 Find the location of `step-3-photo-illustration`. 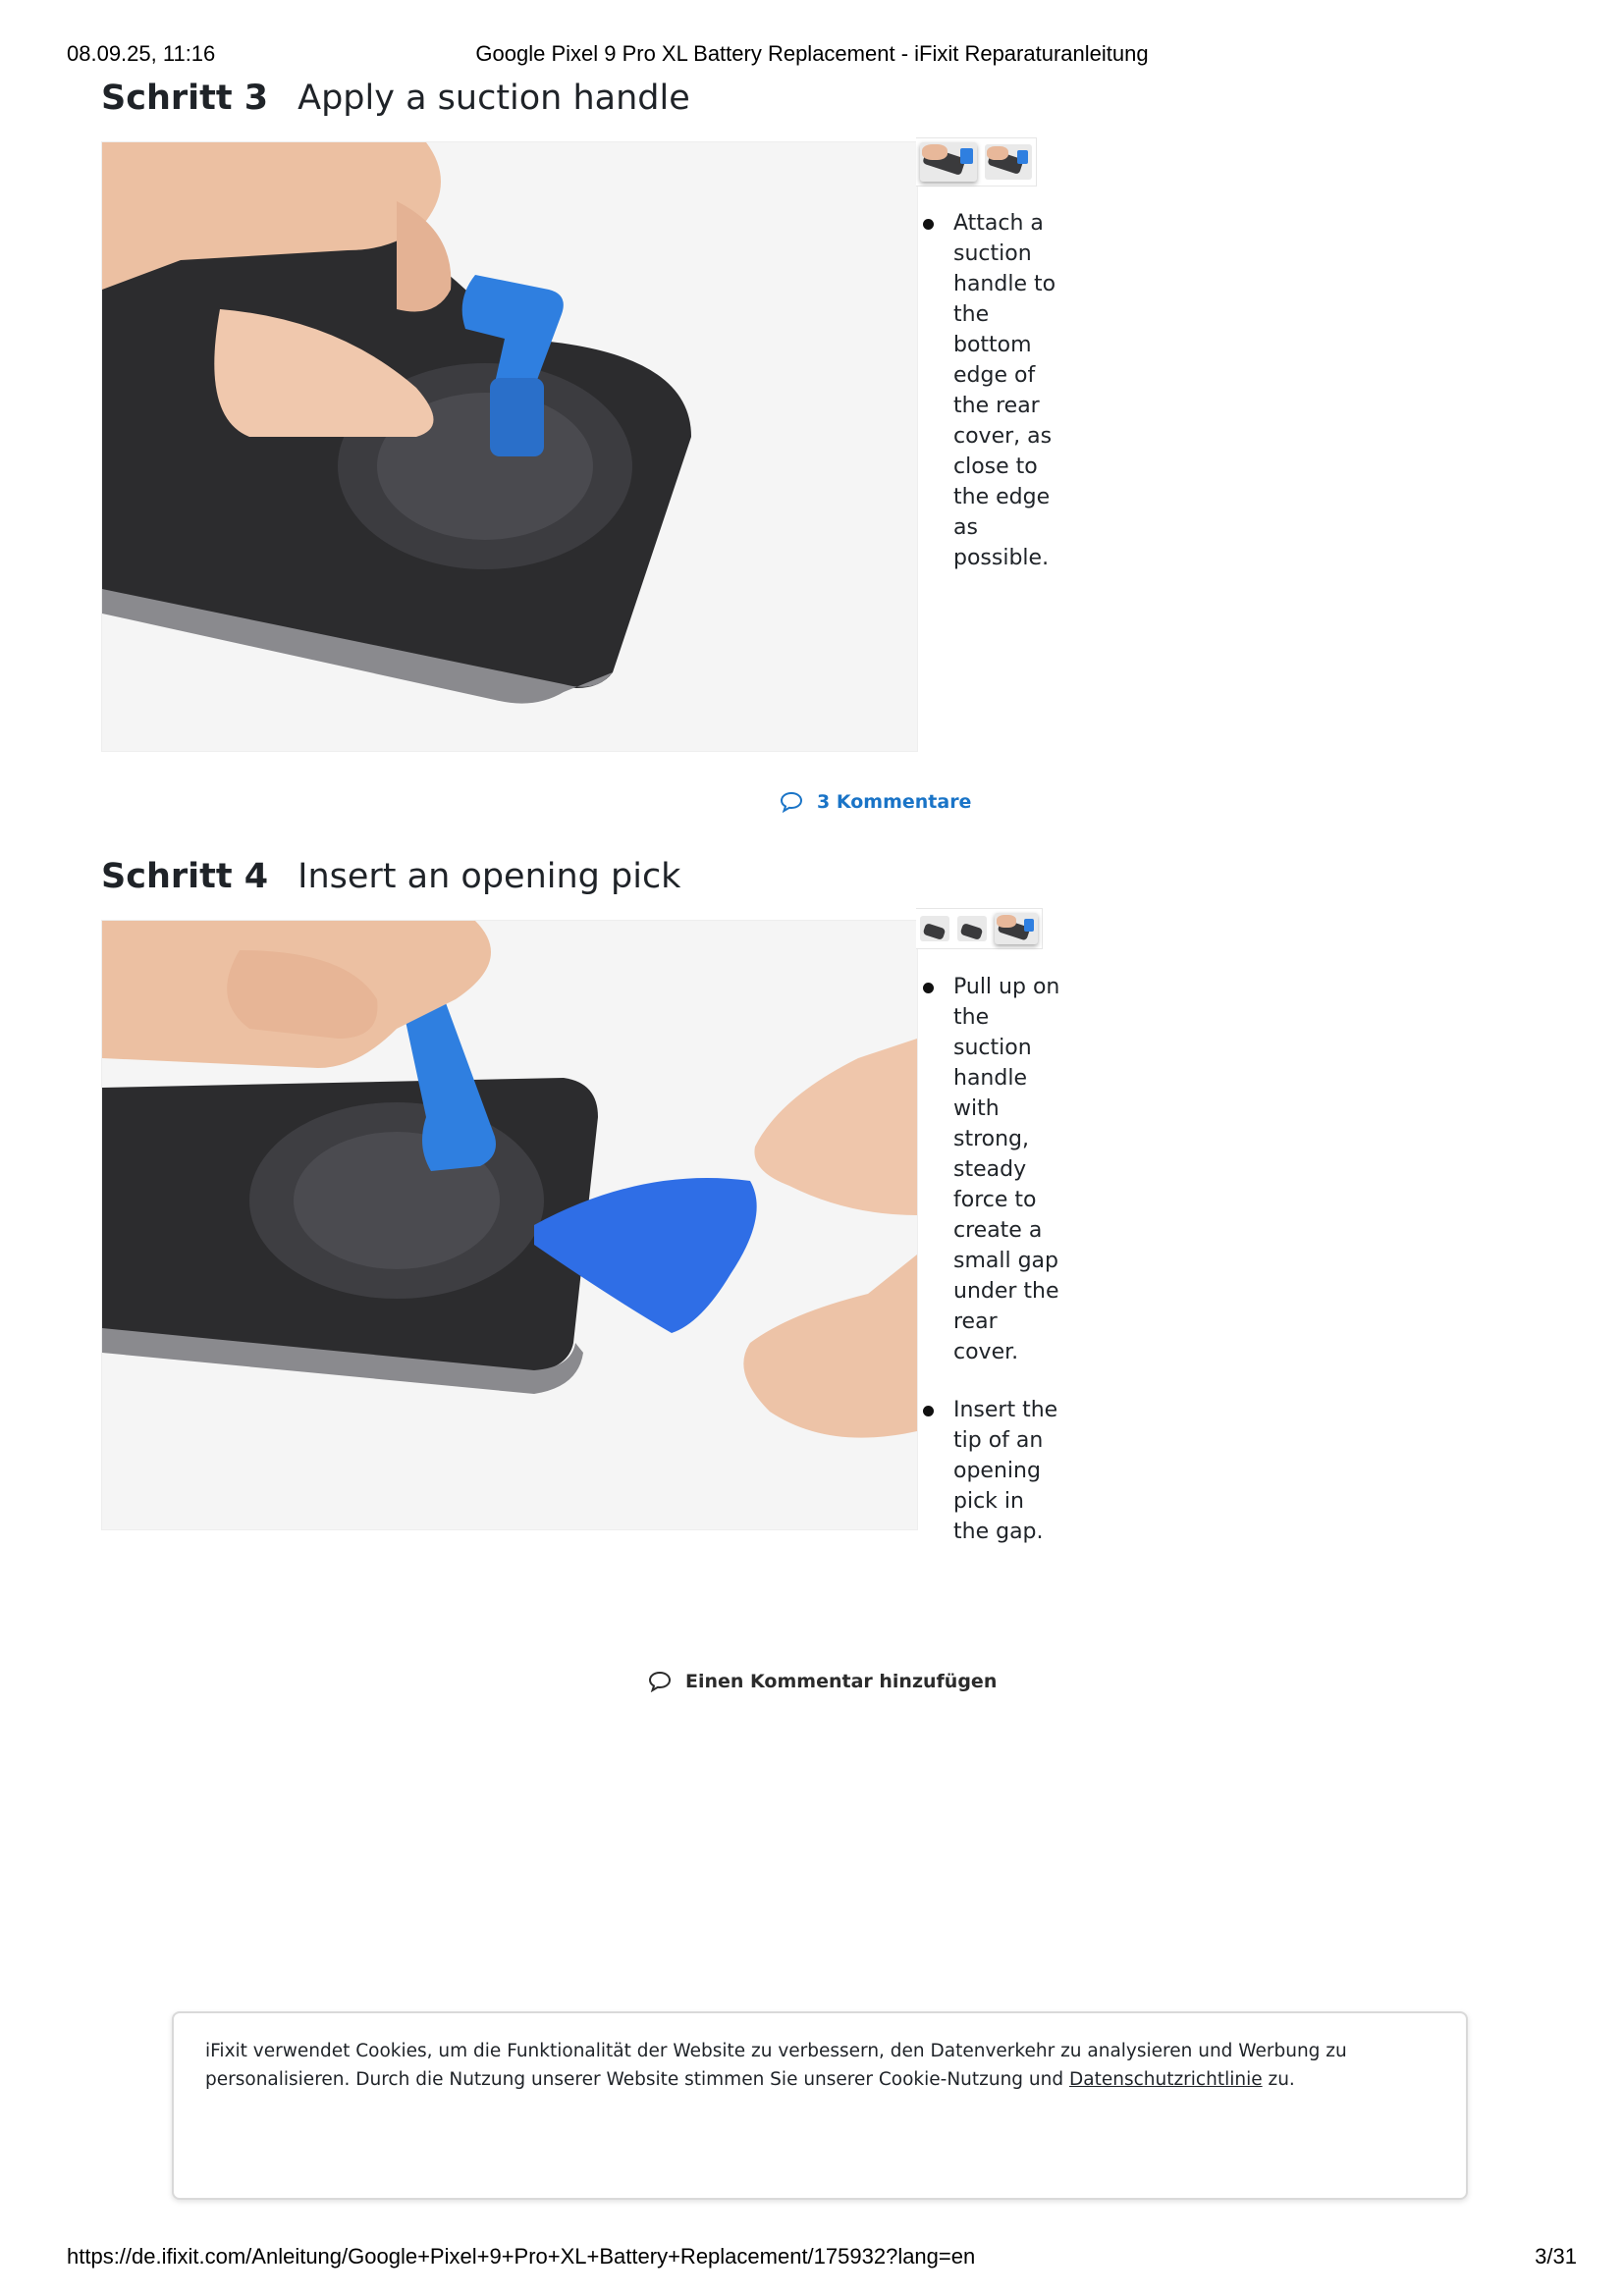

step-3-photo-illustration is located at coordinates (509, 446).